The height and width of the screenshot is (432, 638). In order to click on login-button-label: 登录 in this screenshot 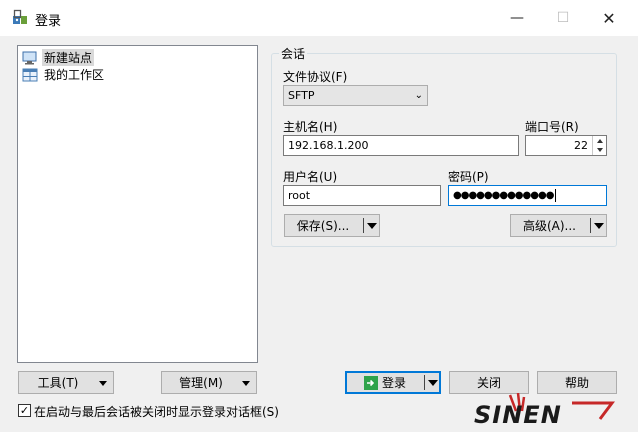, I will do `click(393, 383)`.